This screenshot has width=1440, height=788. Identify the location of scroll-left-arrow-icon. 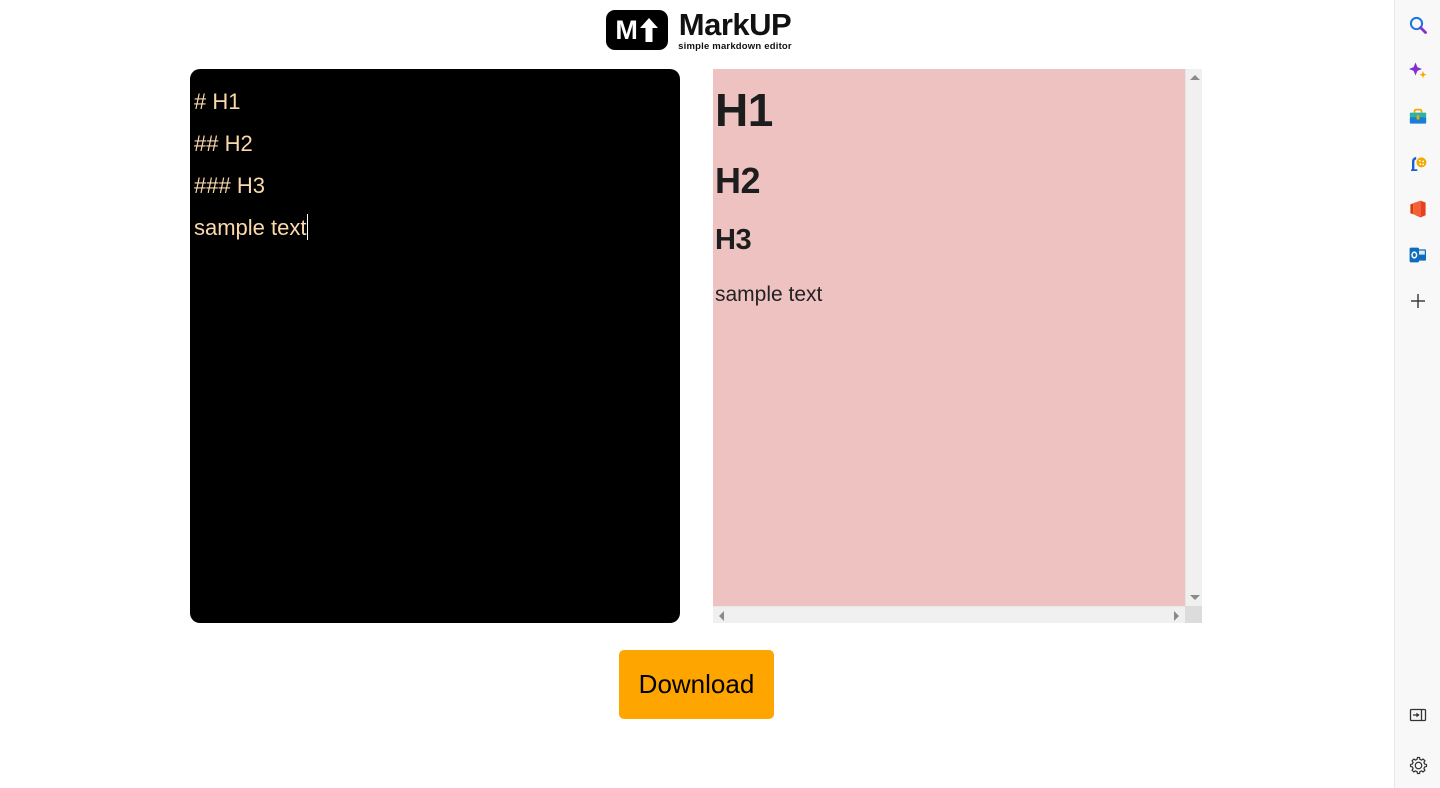
(721, 615).